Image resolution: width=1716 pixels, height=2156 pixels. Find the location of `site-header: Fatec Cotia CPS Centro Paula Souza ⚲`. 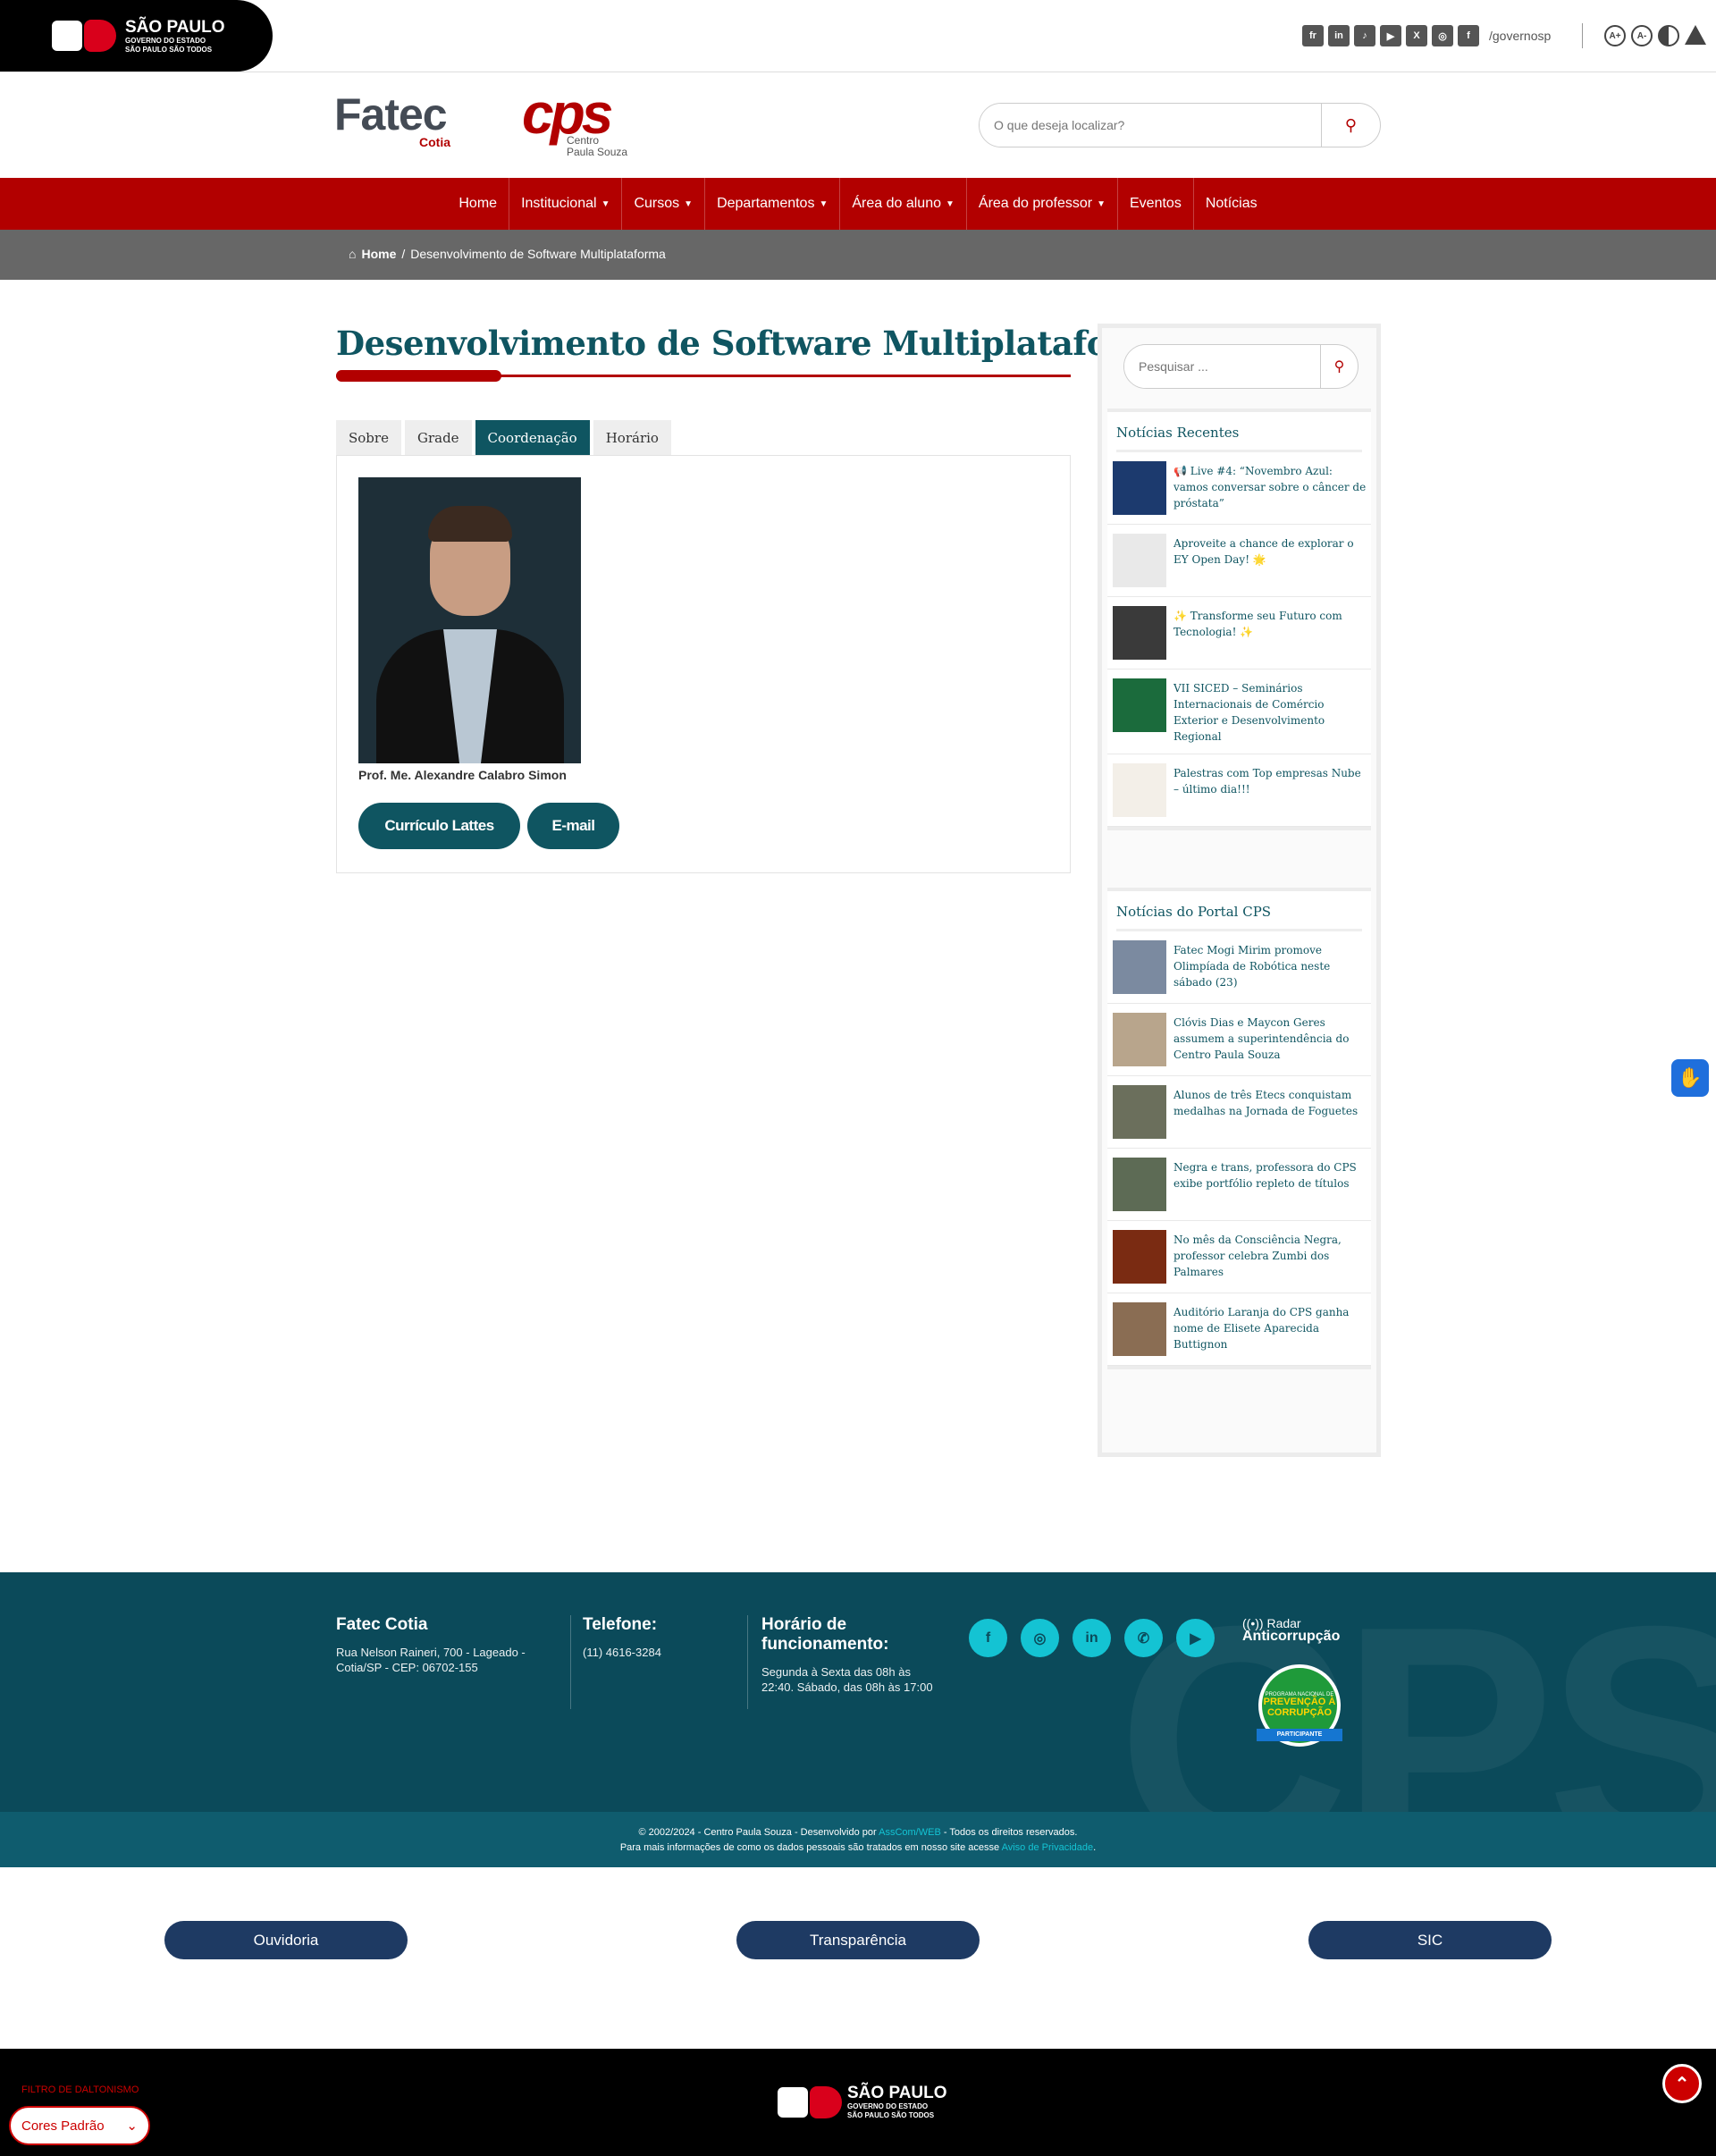

site-header: Fatec Cotia CPS Centro Paula Souza ⚲ is located at coordinates (858, 125).